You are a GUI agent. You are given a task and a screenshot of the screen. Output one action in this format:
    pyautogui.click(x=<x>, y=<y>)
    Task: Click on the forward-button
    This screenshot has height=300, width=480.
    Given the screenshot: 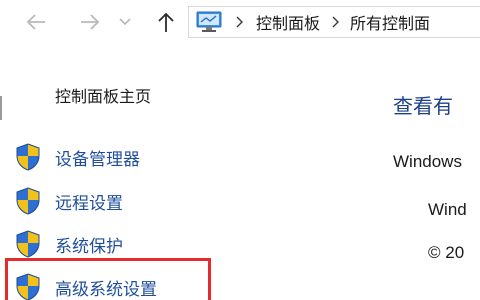 What is the action you would take?
    pyautogui.click(x=90, y=22)
    